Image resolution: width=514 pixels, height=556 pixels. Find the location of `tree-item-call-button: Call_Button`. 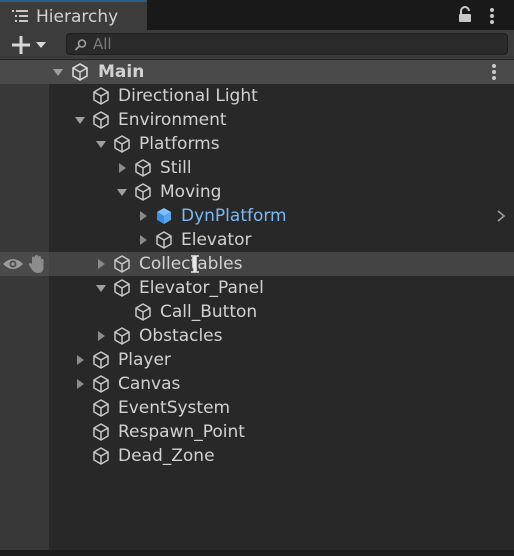

tree-item-call-button: Call_Button is located at coordinates (257, 312).